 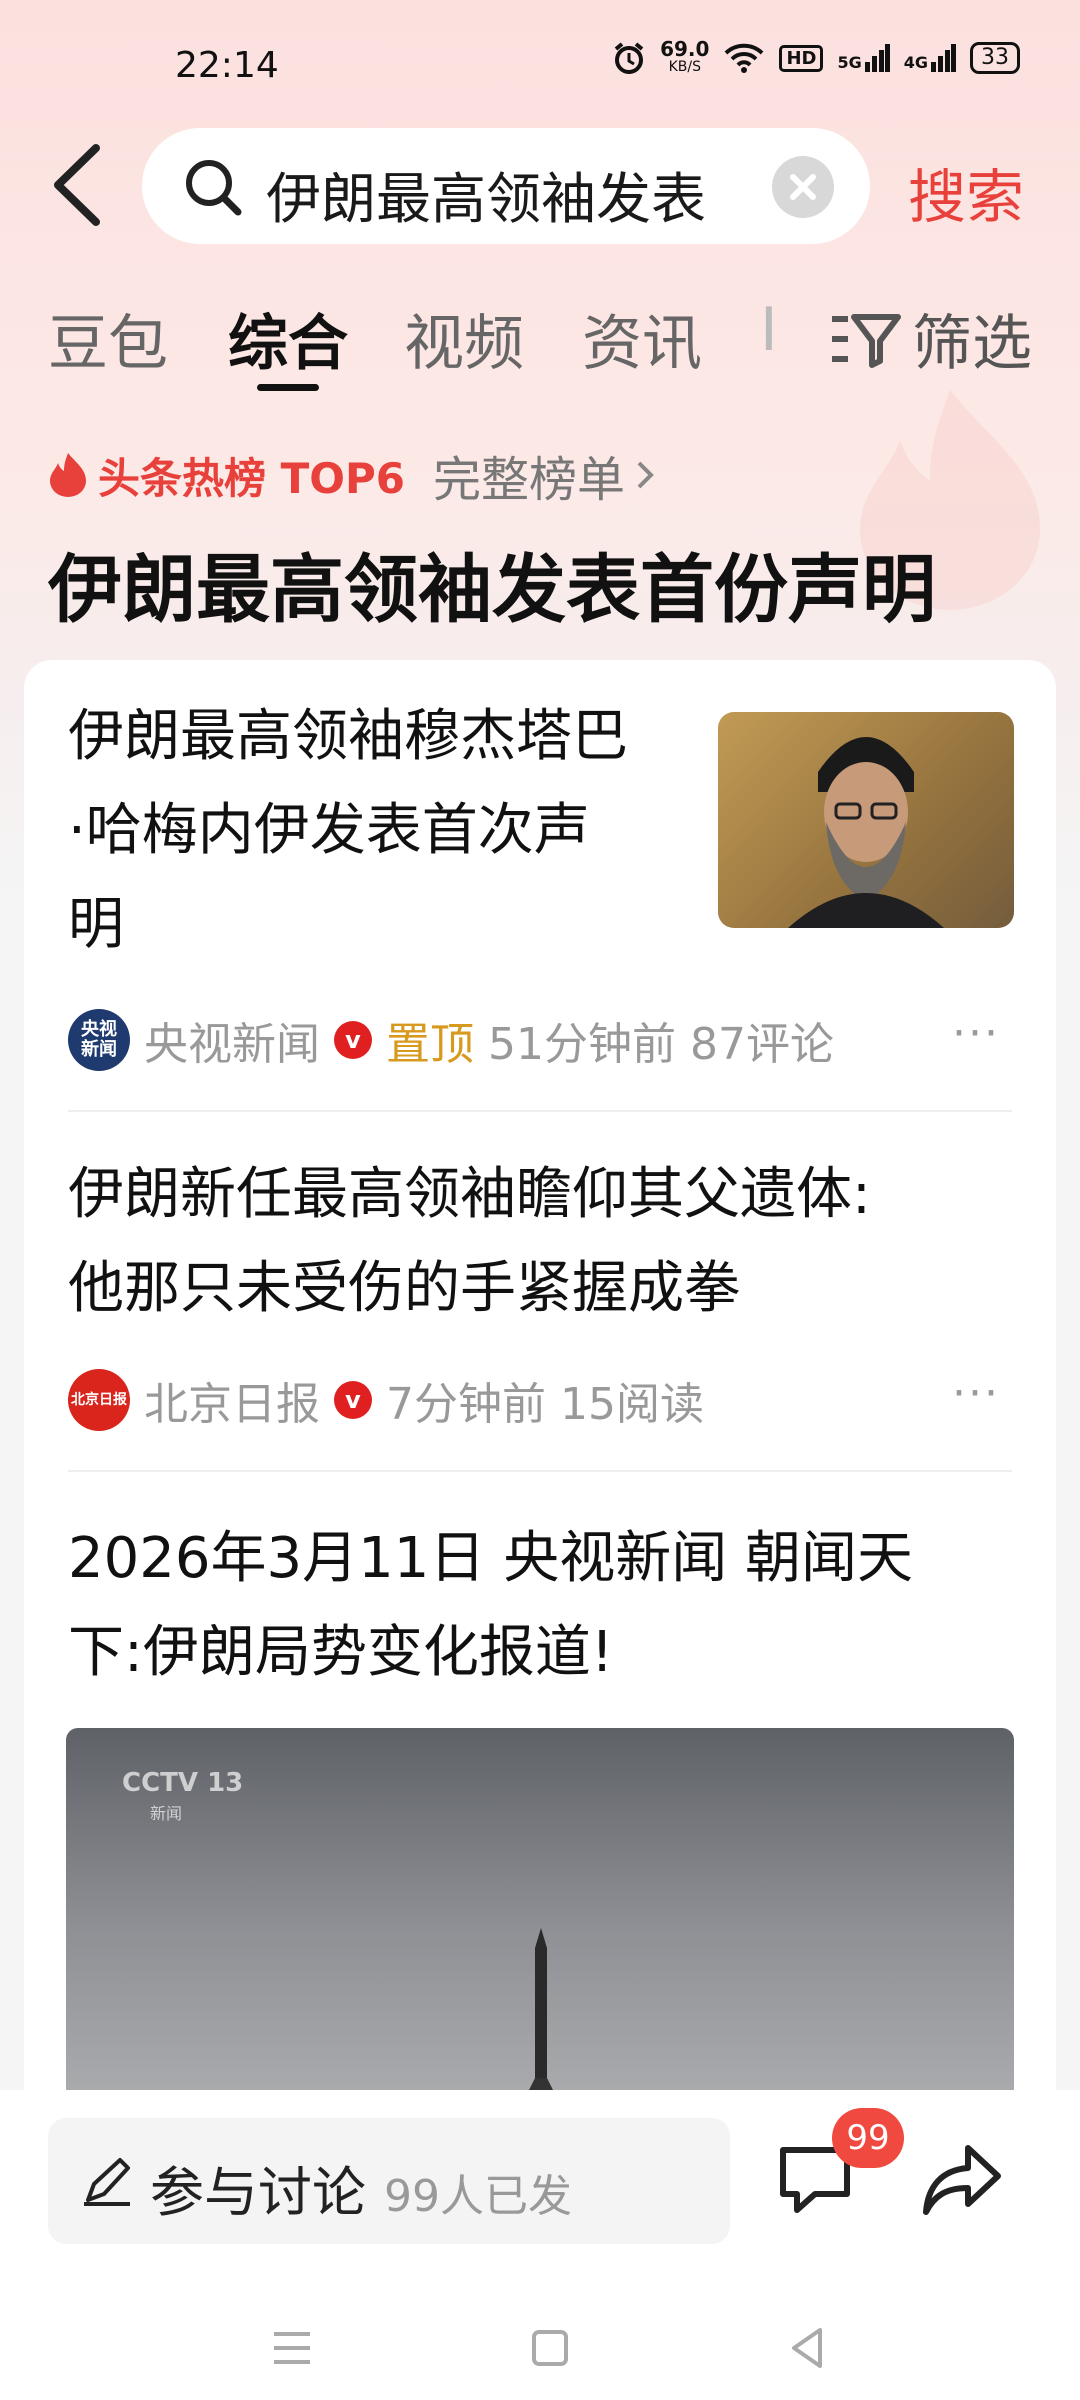 What do you see at coordinates (930, 58) in the screenshot?
I see `signal-4g-icon: 4G` at bounding box center [930, 58].